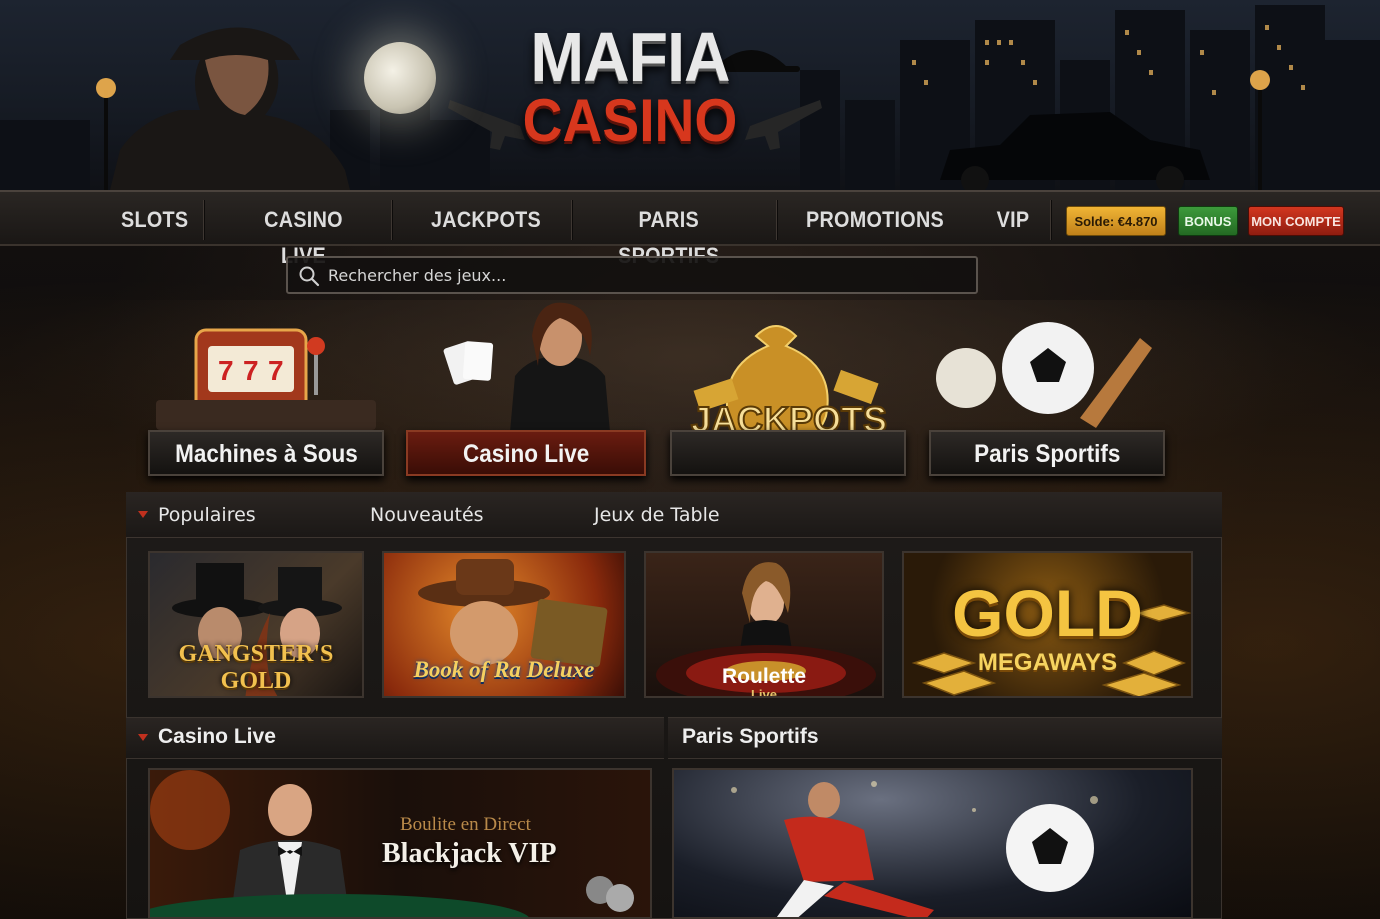 Image resolution: width=1380 pixels, height=919 pixels. Describe the element at coordinates (154, 220) in the screenshot. I see `nav-item-slots: SLOTS` at that location.